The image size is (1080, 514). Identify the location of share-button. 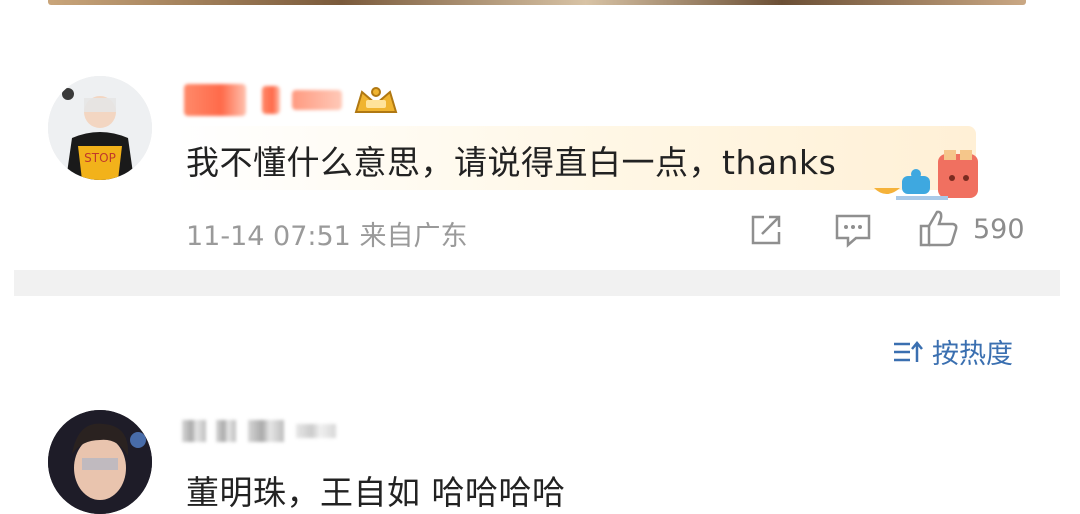
(766, 232).